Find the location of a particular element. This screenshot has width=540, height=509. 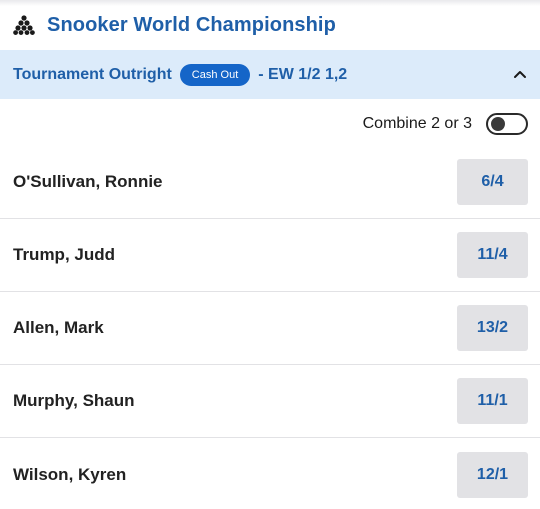

cash-out-badge: Cash Out is located at coordinates (215, 74).